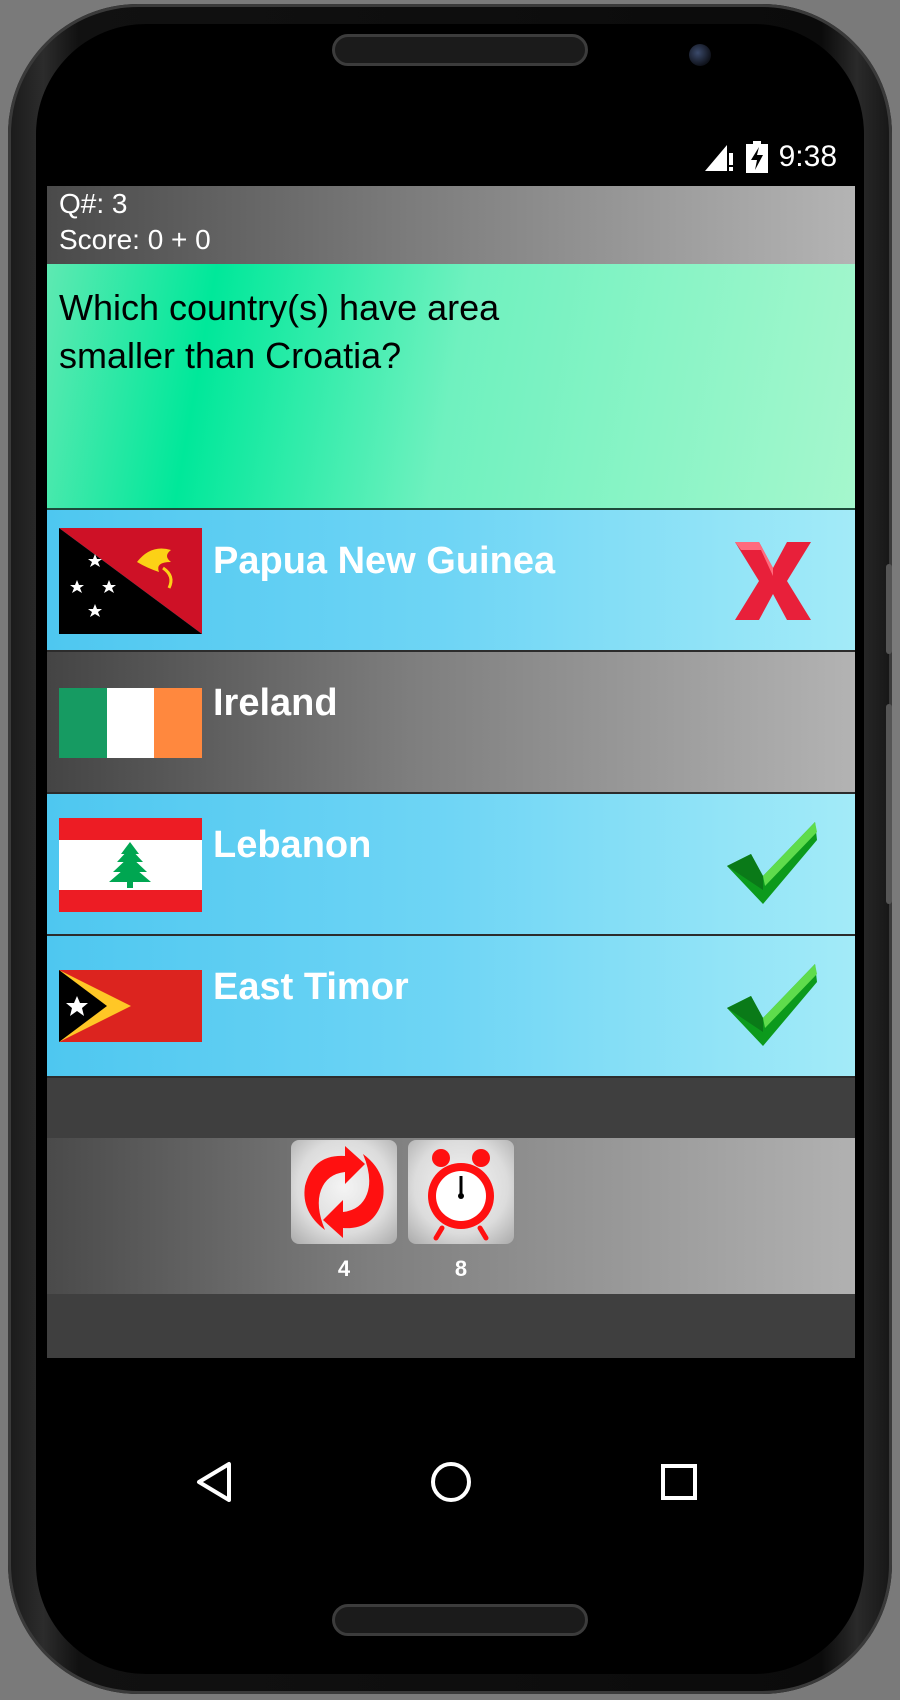 Image resolution: width=900 pixels, height=1700 pixels. What do you see at coordinates (460, 50) in the screenshot?
I see `top-speaker` at bounding box center [460, 50].